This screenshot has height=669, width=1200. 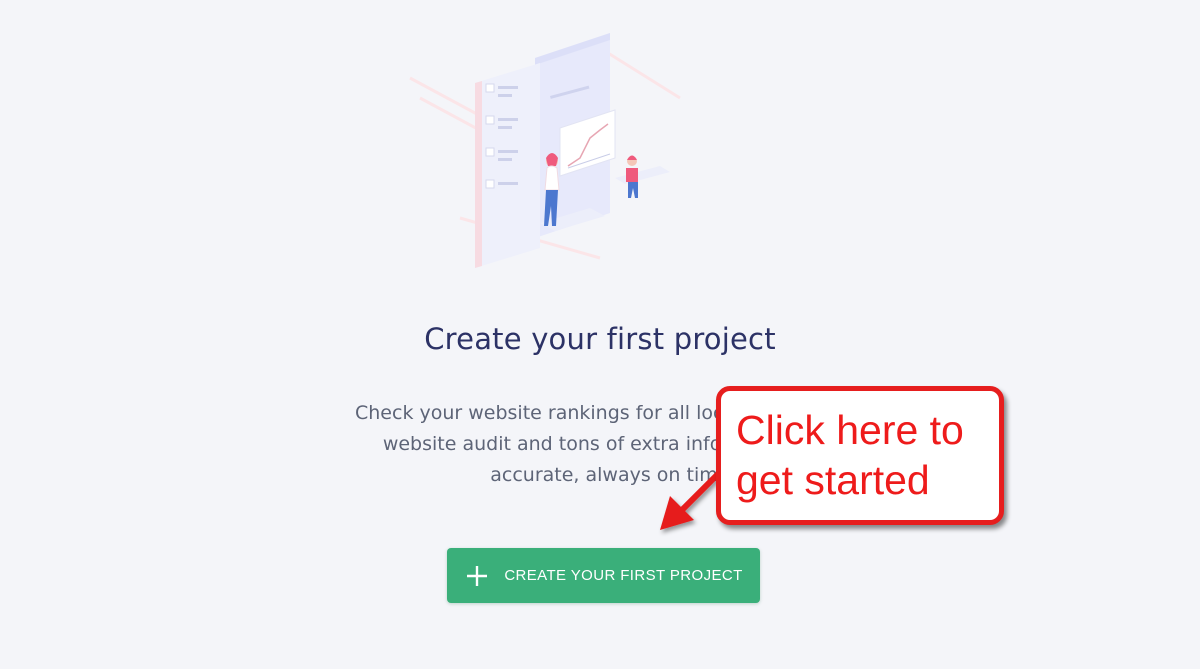 What do you see at coordinates (600, 339) in the screenshot?
I see `page-title: Create your first project` at bounding box center [600, 339].